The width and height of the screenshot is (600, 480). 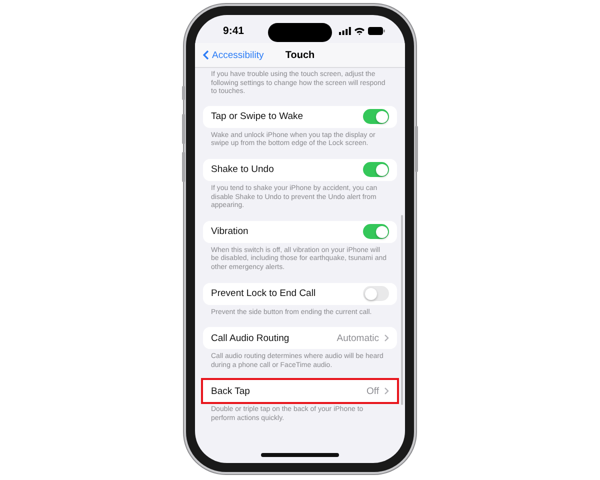 What do you see at coordinates (345, 31) in the screenshot?
I see `signal-icon` at bounding box center [345, 31].